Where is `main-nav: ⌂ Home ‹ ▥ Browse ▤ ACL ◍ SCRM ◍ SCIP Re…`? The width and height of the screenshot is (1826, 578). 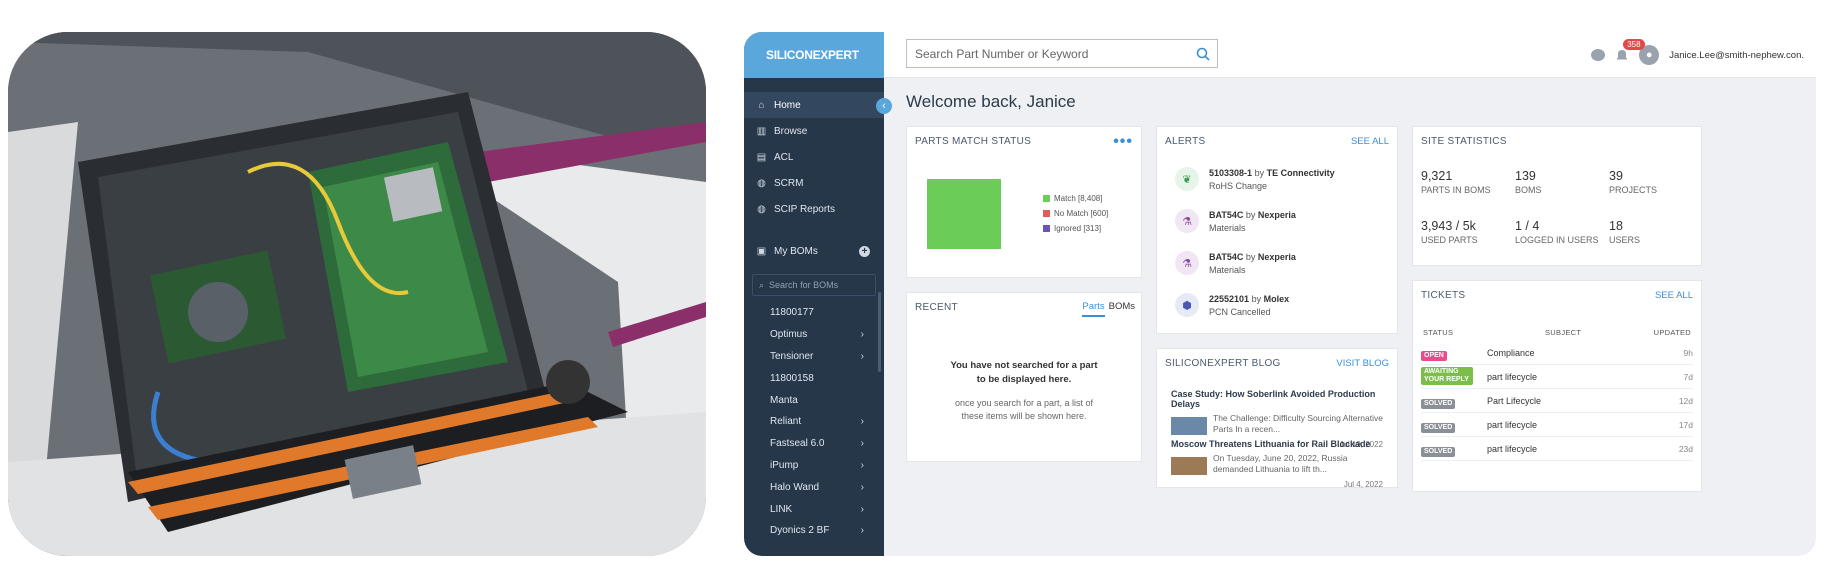
main-nav: ⌂ Home ‹ ▥ Browse ▤ ACL ◍ SCRM ◍ SCIP Re… is located at coordinates (818, 157).